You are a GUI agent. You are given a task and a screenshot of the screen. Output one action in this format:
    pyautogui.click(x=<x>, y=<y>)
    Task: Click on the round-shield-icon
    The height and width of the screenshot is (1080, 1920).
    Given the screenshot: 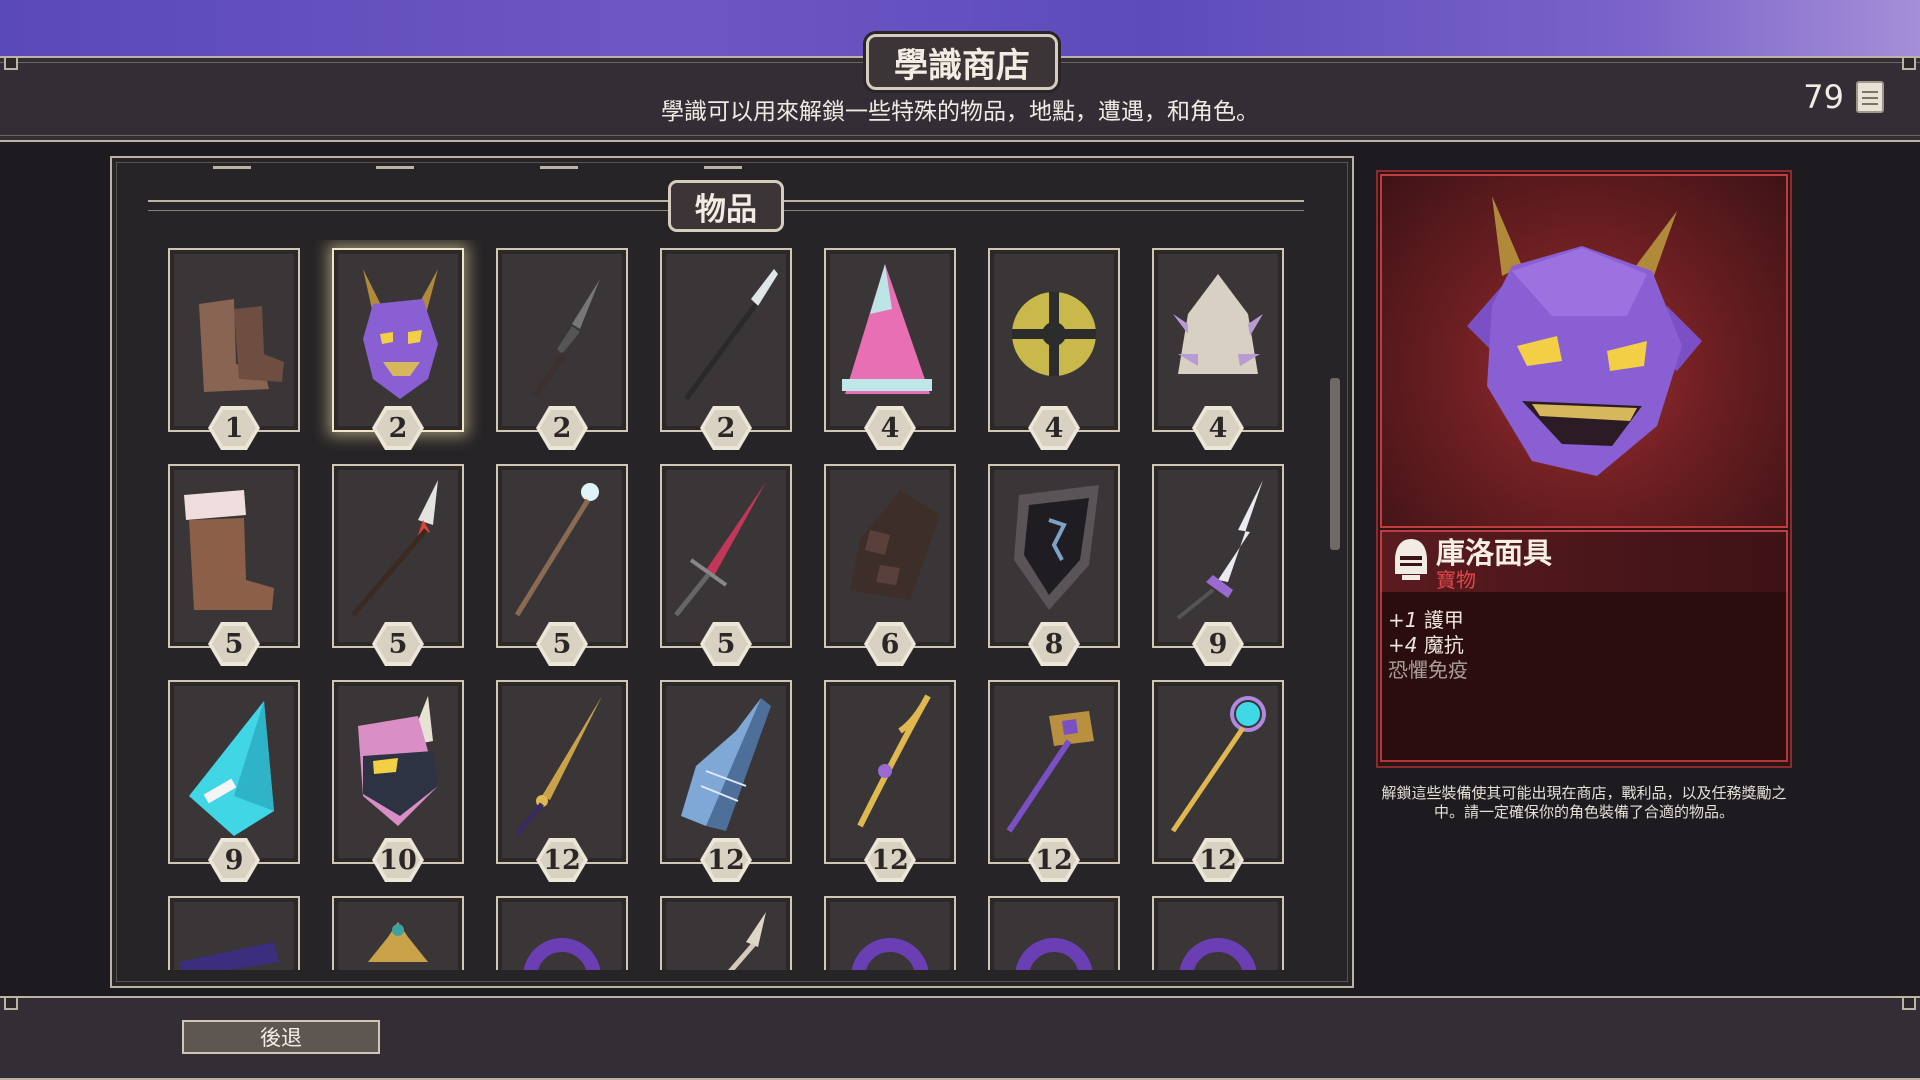 What is the action you would take?
    pyautogui.click(x=1054, y=334)
    